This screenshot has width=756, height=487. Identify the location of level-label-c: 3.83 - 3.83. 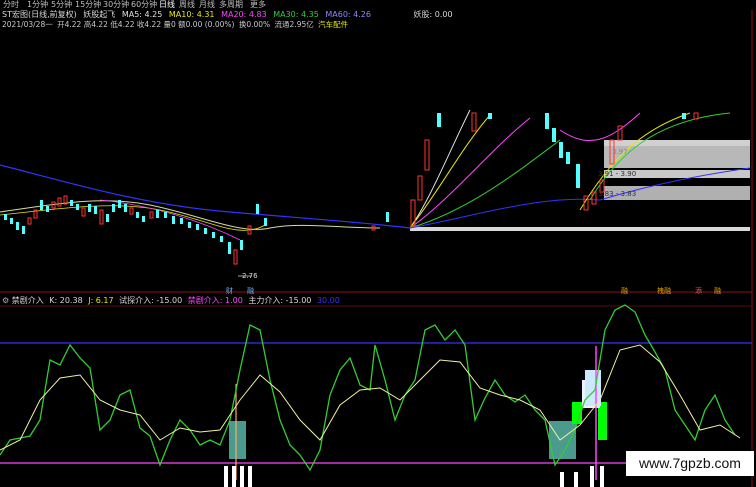
(617, 194).